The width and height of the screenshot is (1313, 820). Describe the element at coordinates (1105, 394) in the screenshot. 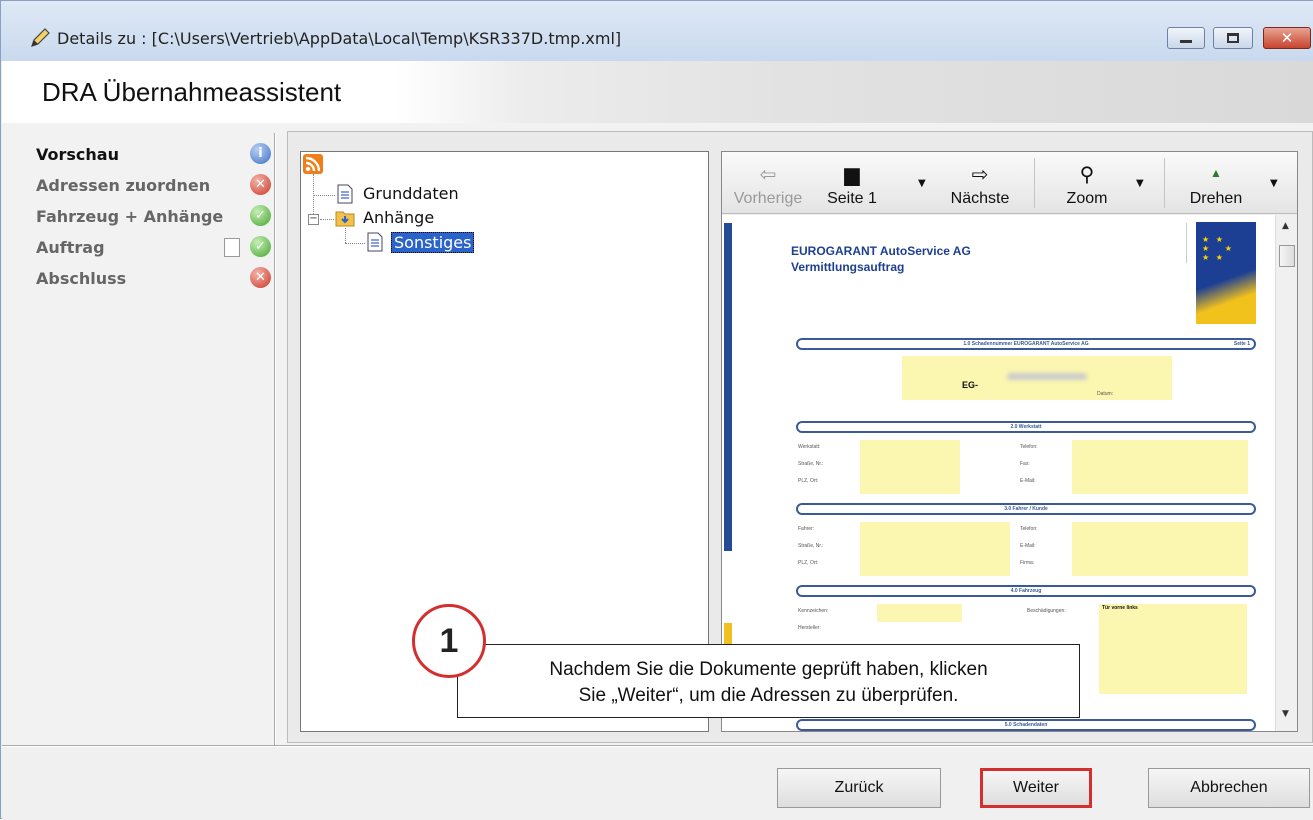

I see `date-label: Datum:` at that location.